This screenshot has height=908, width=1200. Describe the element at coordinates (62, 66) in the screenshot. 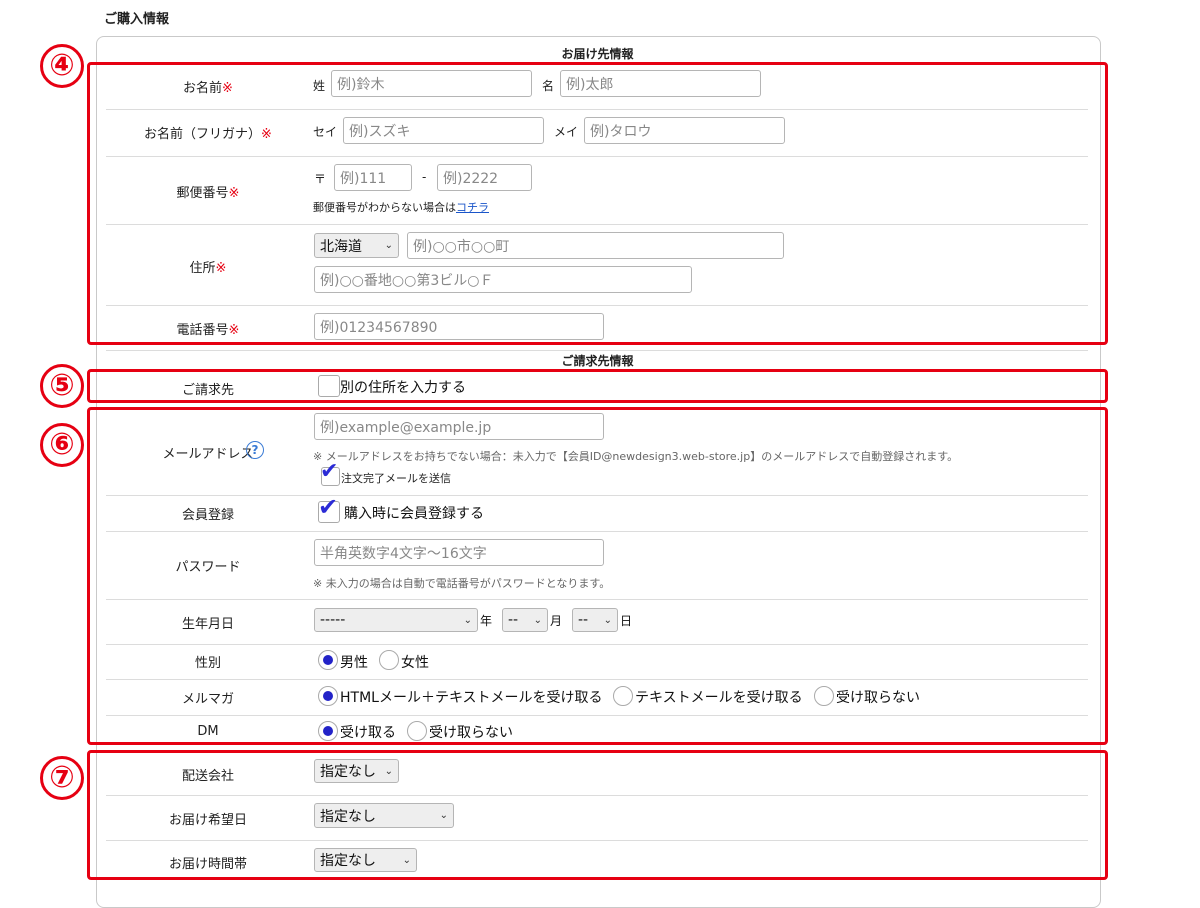

I see `marker-4: ④` at that location.